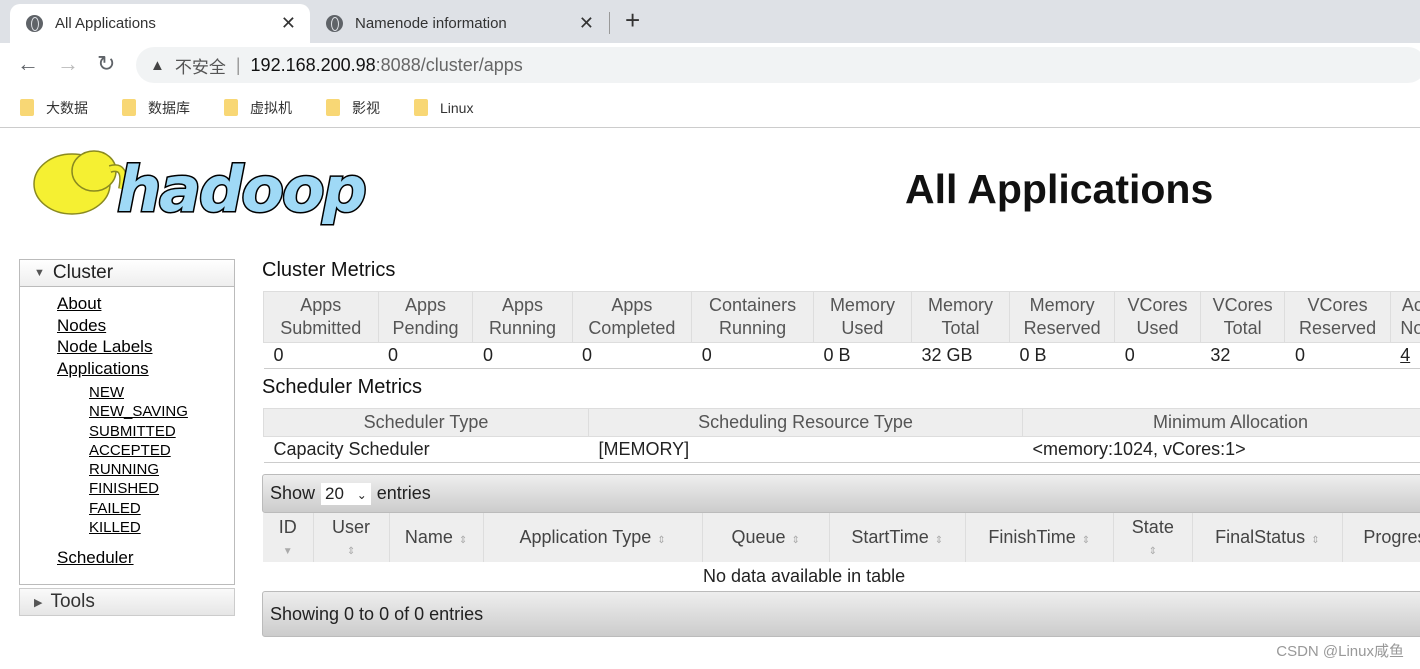 This screenshot has height=669, width=1420. I want to click on state-running: RUNNING, so click(161, 469).